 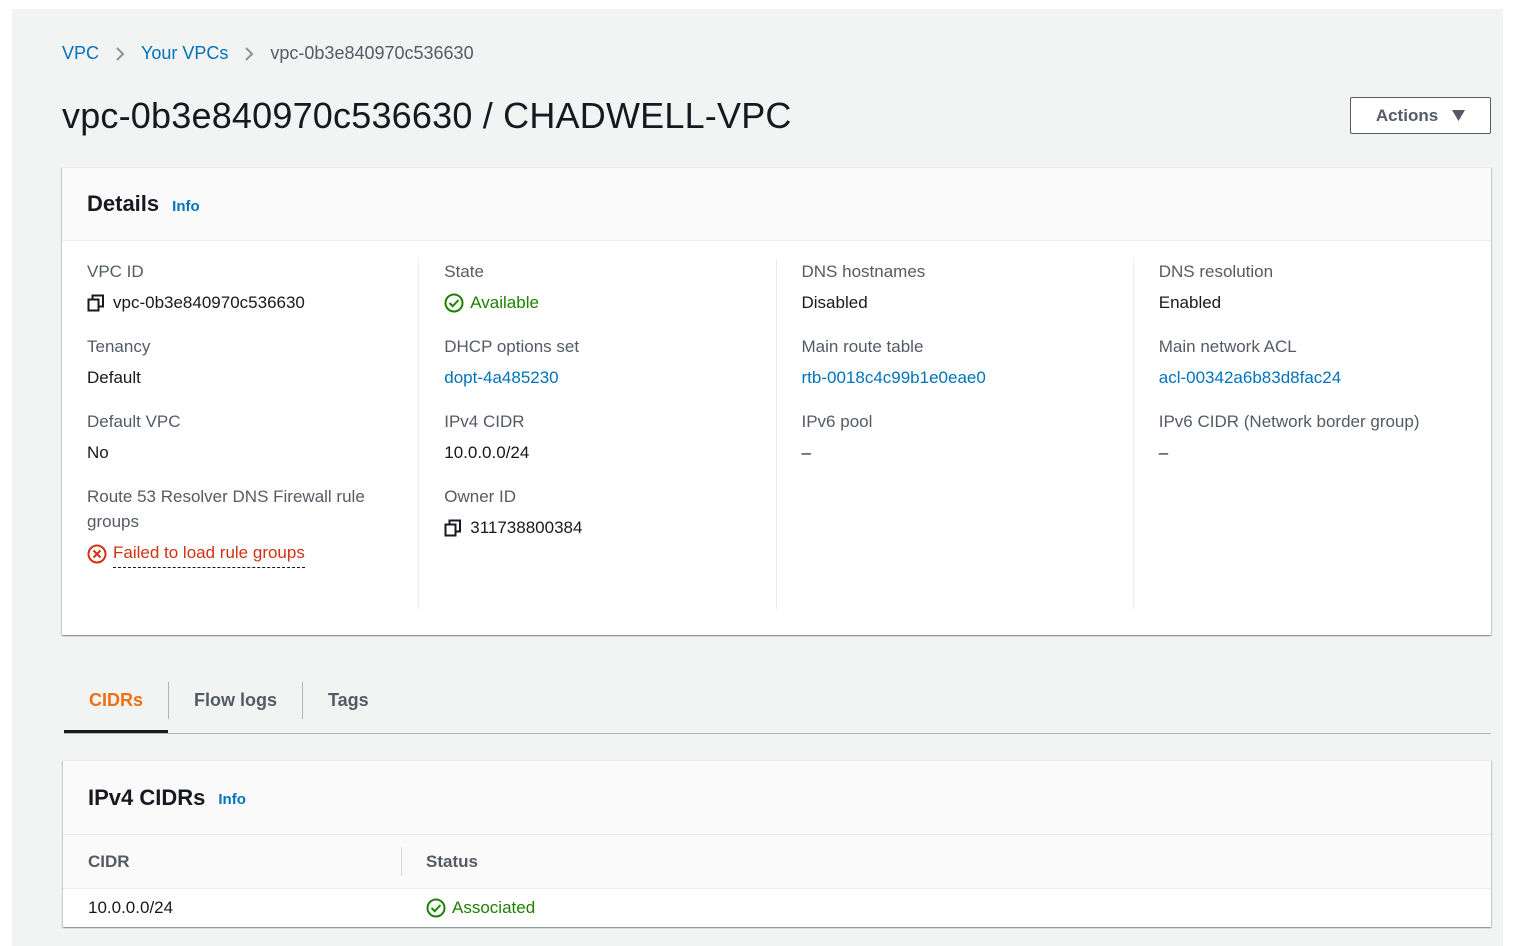 What do you see at coordinates (609, 512) in the screenshot?
I see `field-owner-id: Owner ID 311738800384` at bounding box center [609, 512].